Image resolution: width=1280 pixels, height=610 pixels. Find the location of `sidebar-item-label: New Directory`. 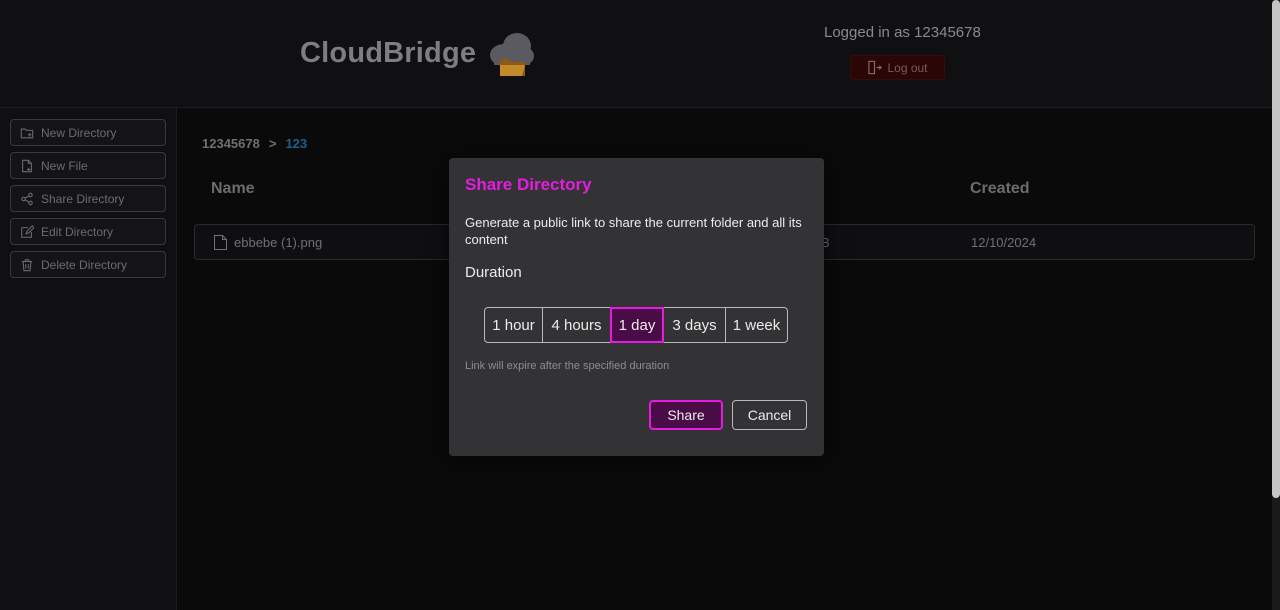

sidebar-item-label: New Directory is located at coordinates (79, 132).